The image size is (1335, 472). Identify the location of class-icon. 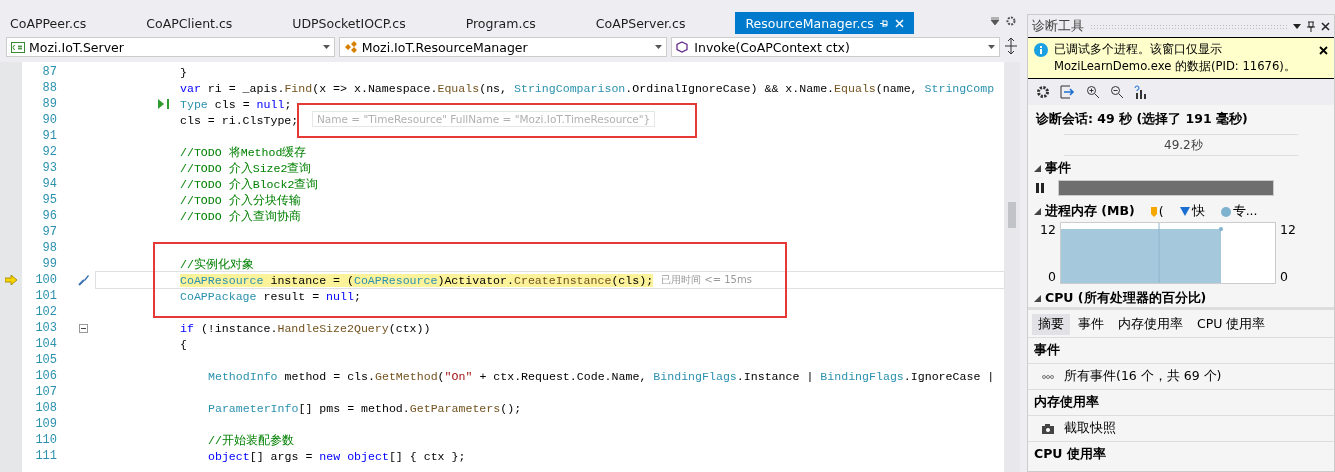
(350, 47).